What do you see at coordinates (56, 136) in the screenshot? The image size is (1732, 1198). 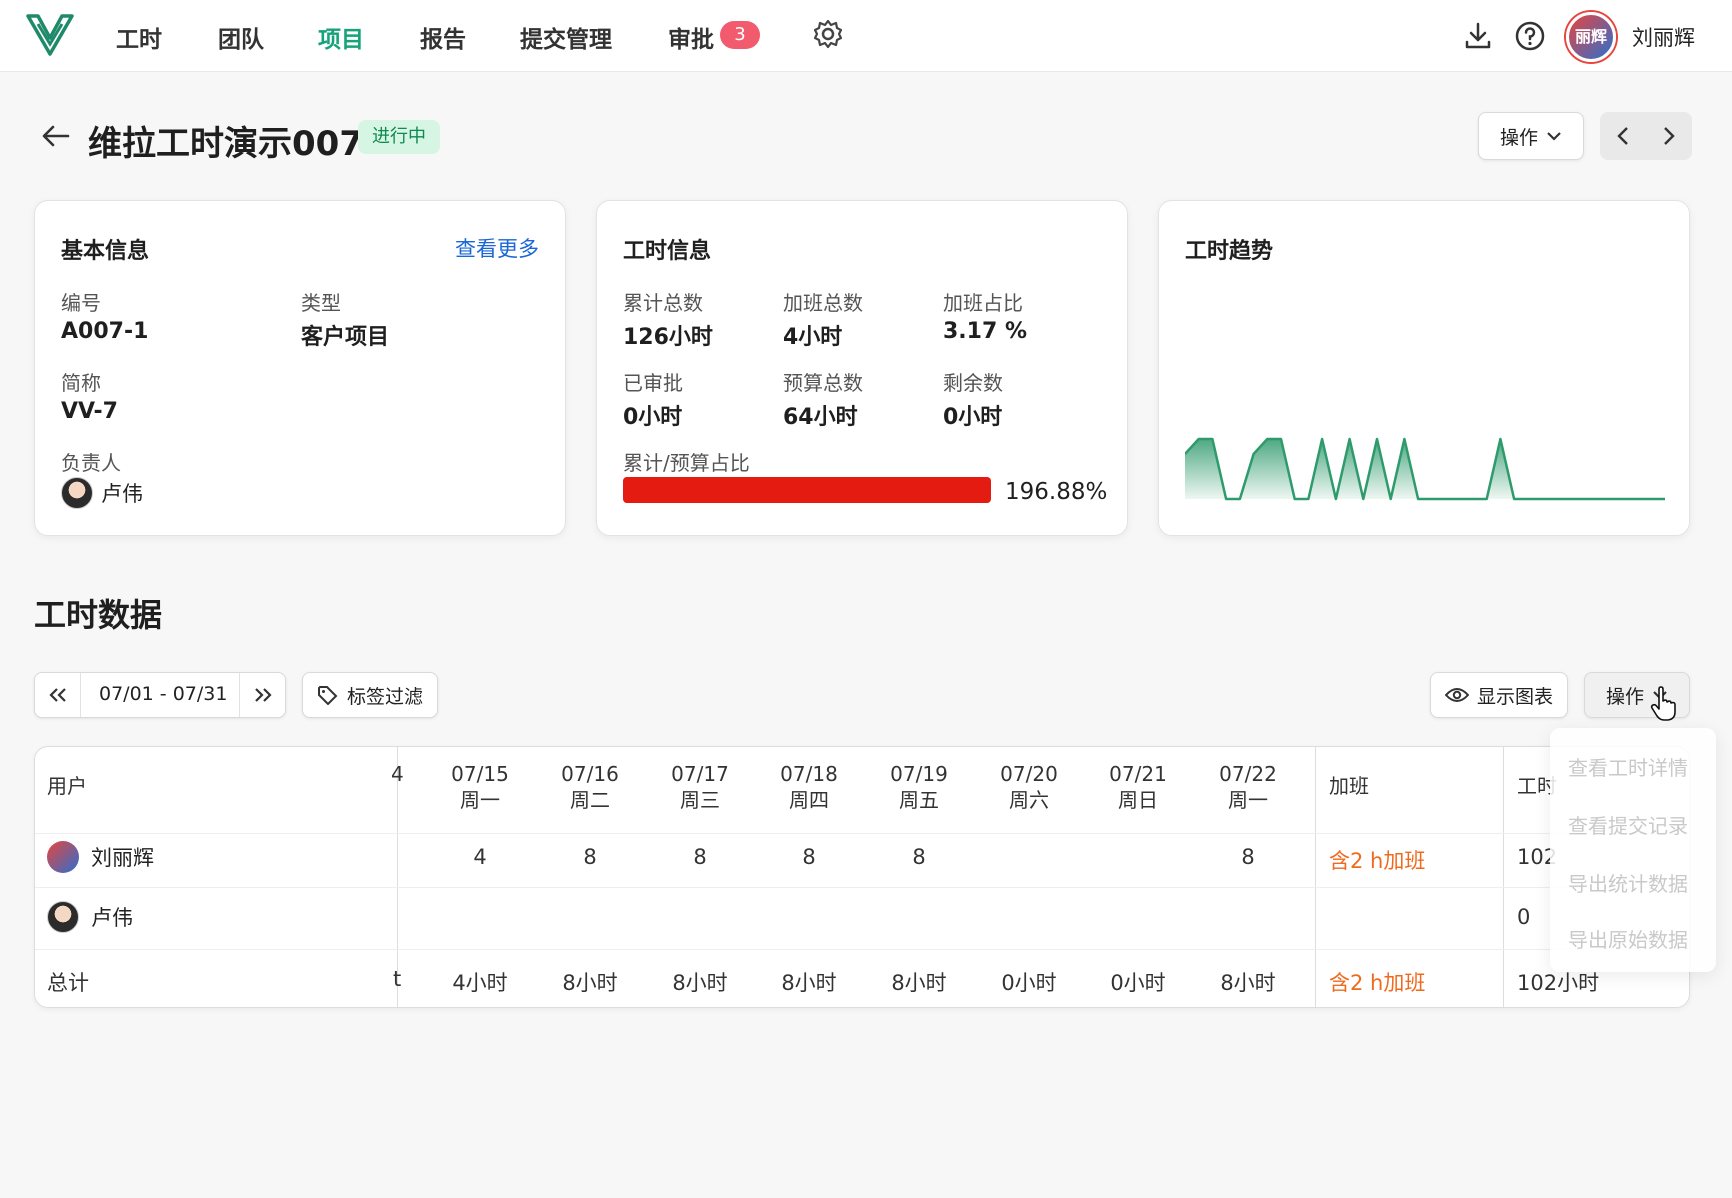 I see `back-arrow-icon` at bounding box center [56, 136].